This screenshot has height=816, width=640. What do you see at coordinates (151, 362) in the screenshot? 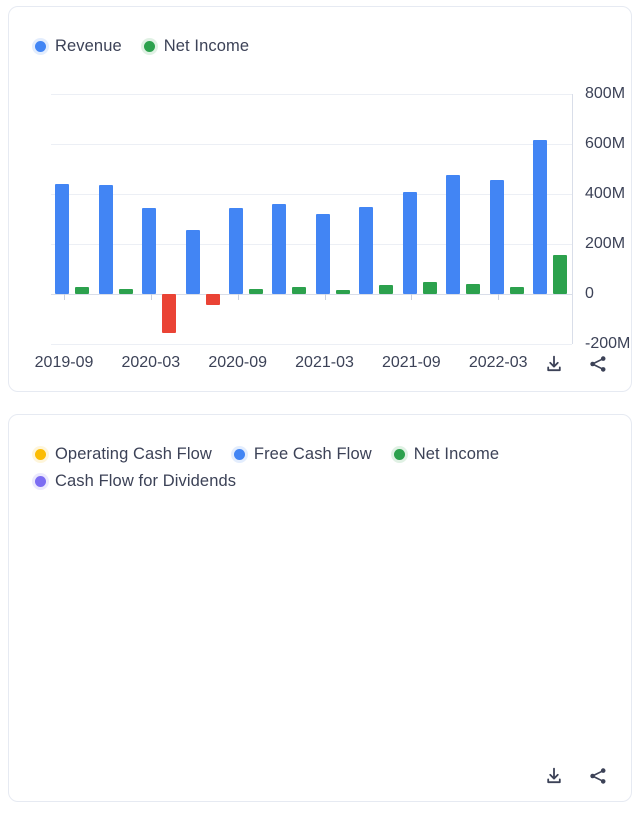
I see `x-axis-tick-label: 2020-03` at bounding box center [151, 362].